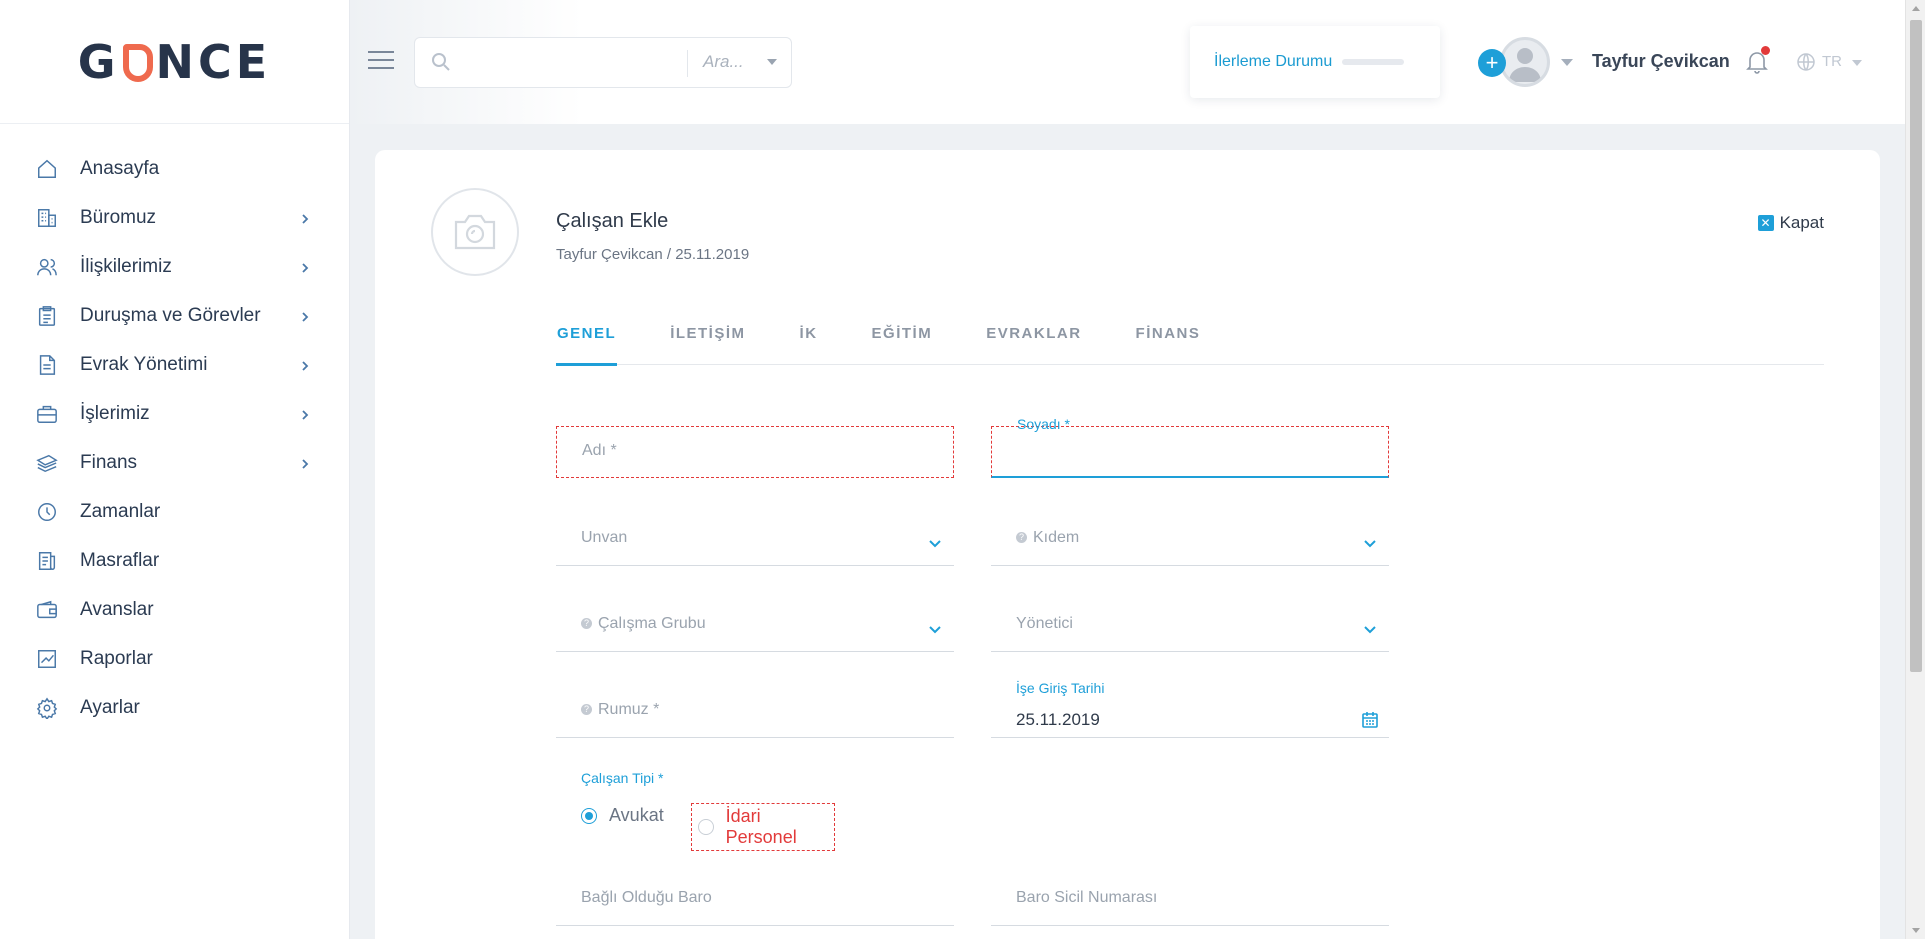 This screenshot has width=1925, height=939. I want to click on last-name-field: Soyadı *, so click(1190, 447).